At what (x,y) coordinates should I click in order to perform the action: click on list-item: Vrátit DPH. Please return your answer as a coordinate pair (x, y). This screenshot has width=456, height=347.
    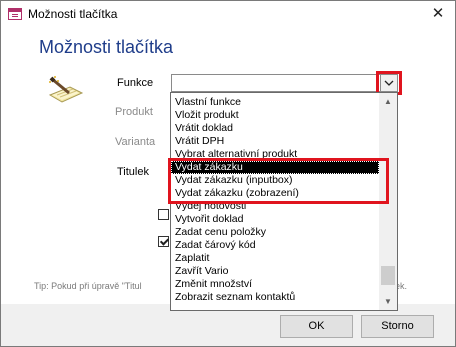
    Looking at the image, I should click on (199, 141).